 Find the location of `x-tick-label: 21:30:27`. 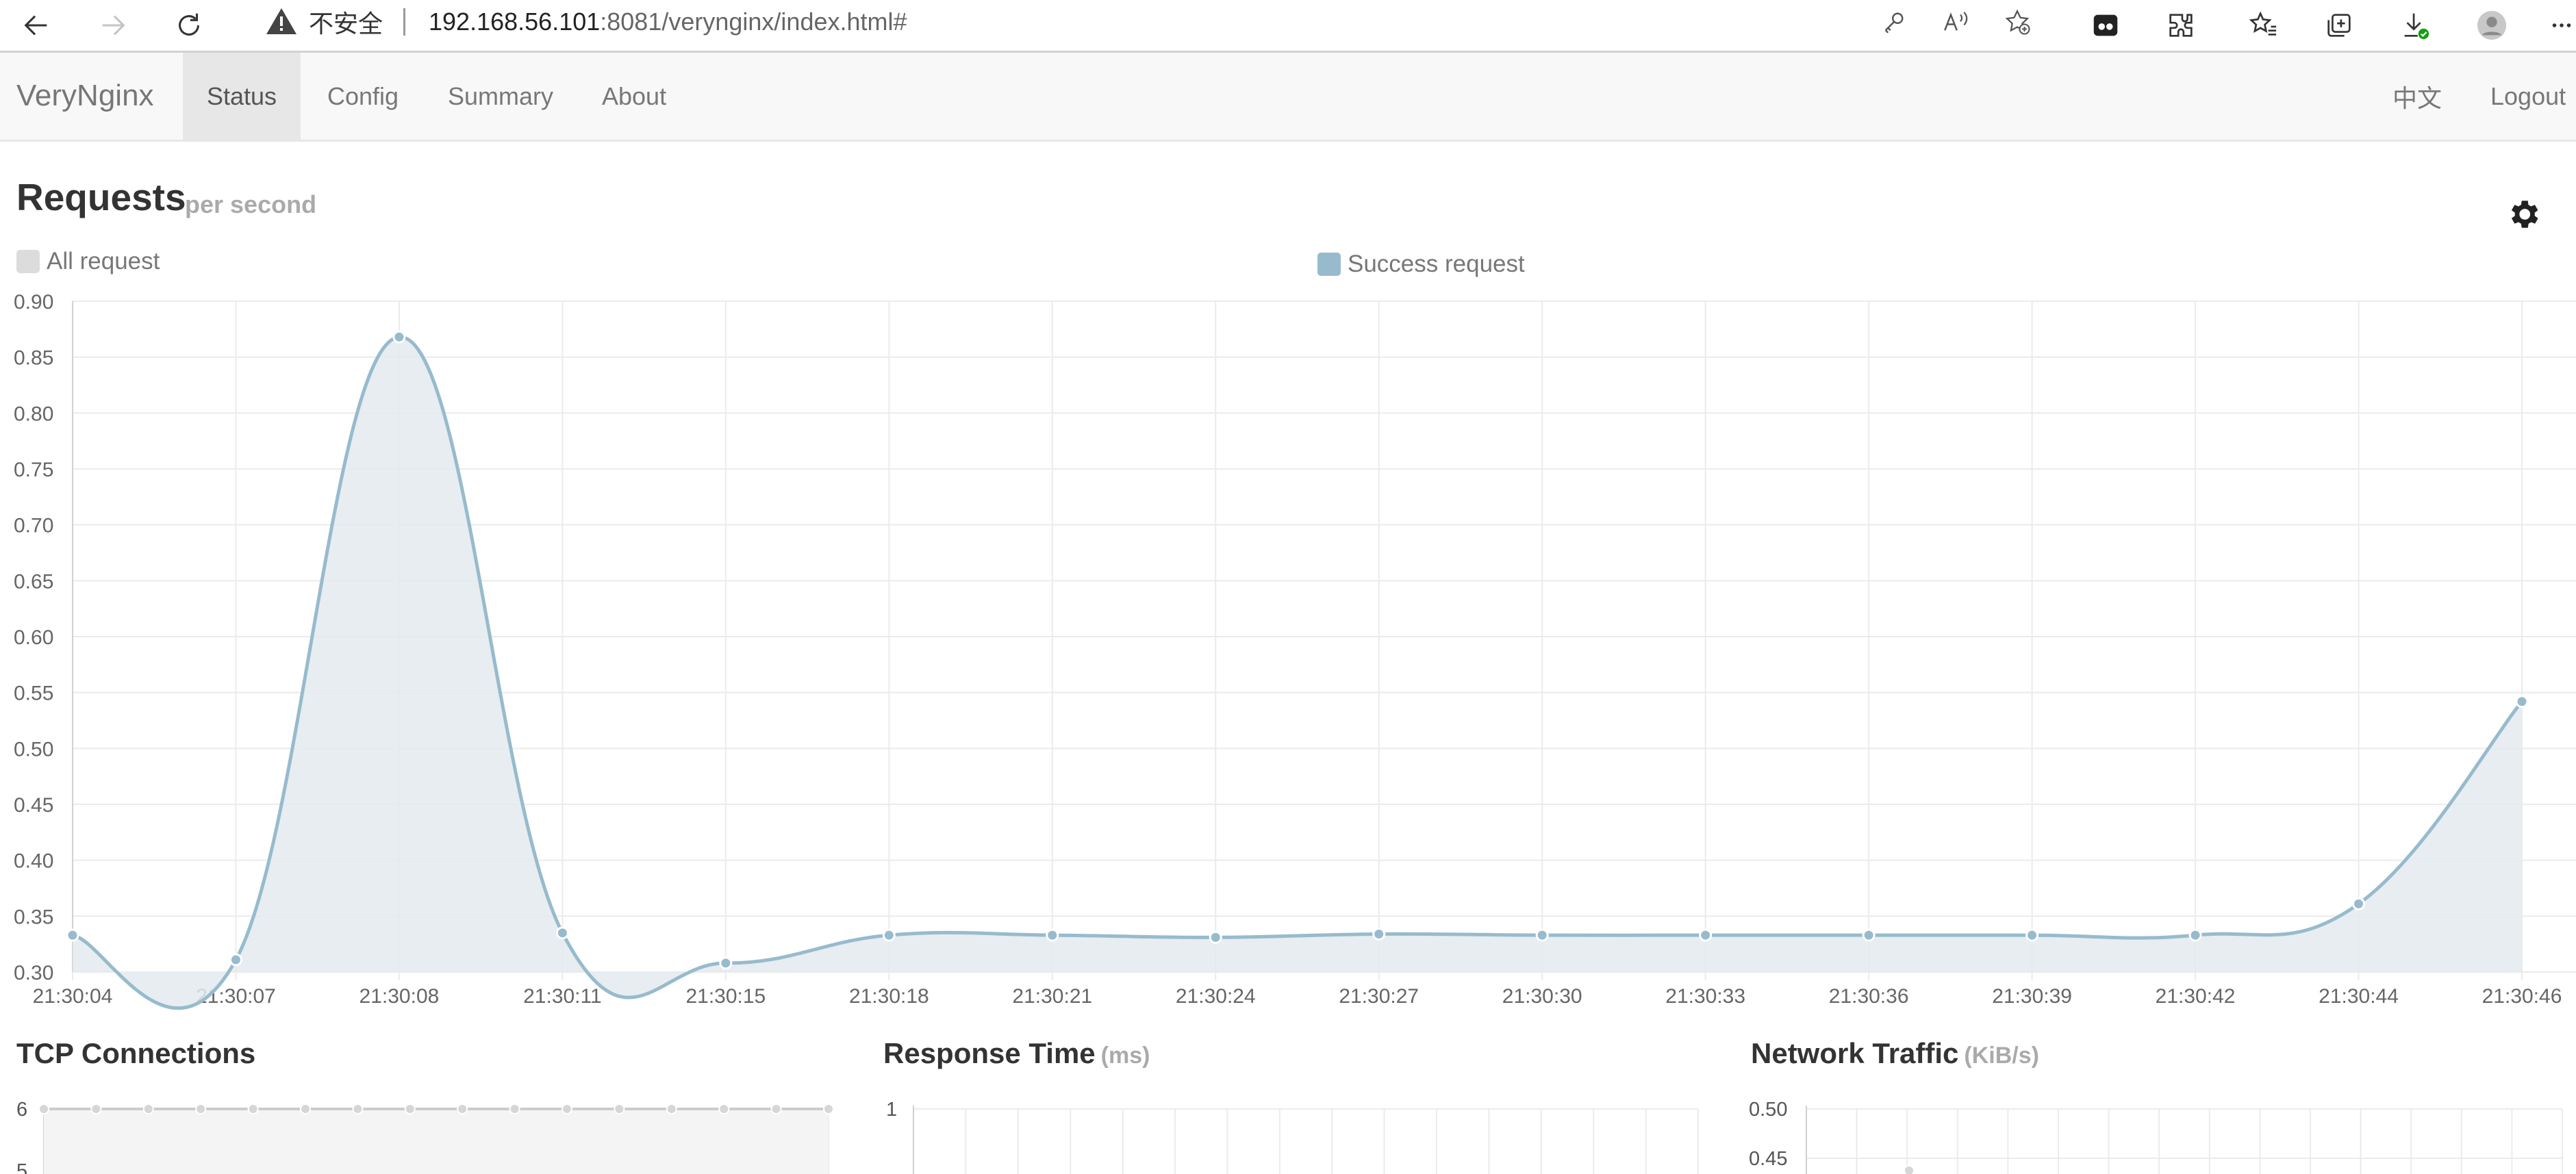

x-tick-label: 21:30:27 is located at coordinates (1379, 996).